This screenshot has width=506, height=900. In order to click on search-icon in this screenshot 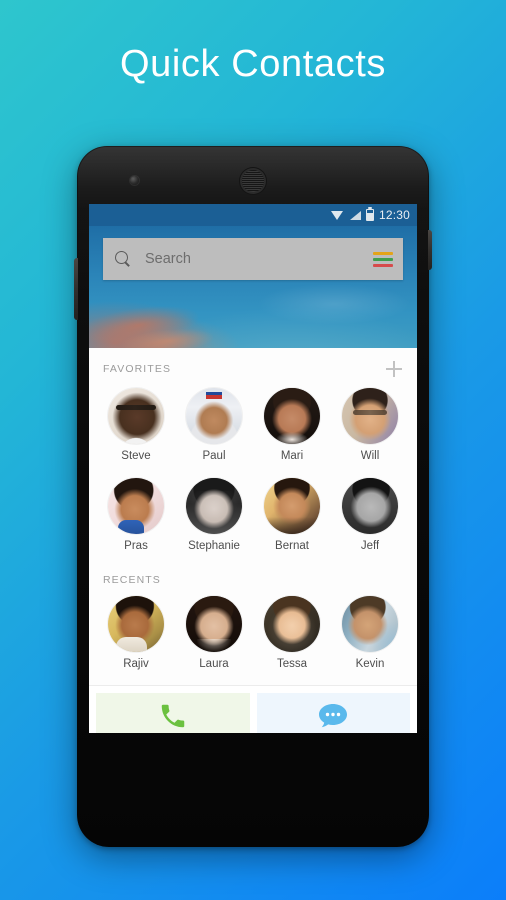, I will do `click(123, 259)`.